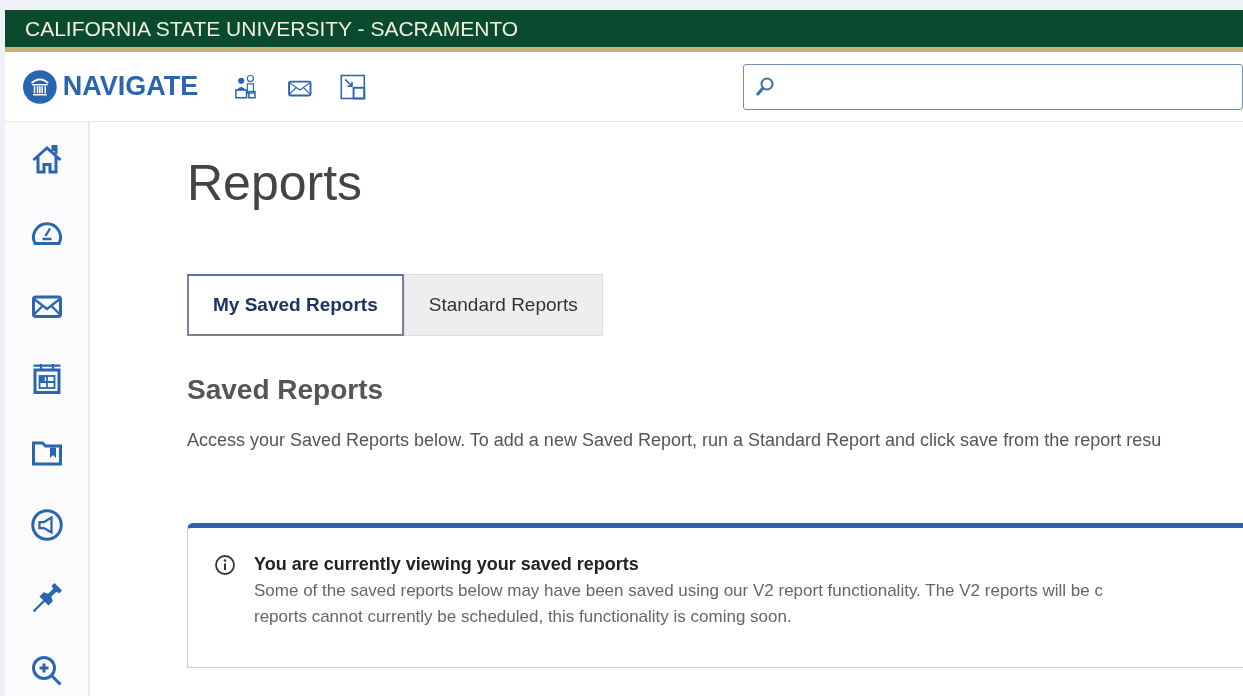  I want to click on notice-title: You are currently viewing your saved reports, so click(447, 564).